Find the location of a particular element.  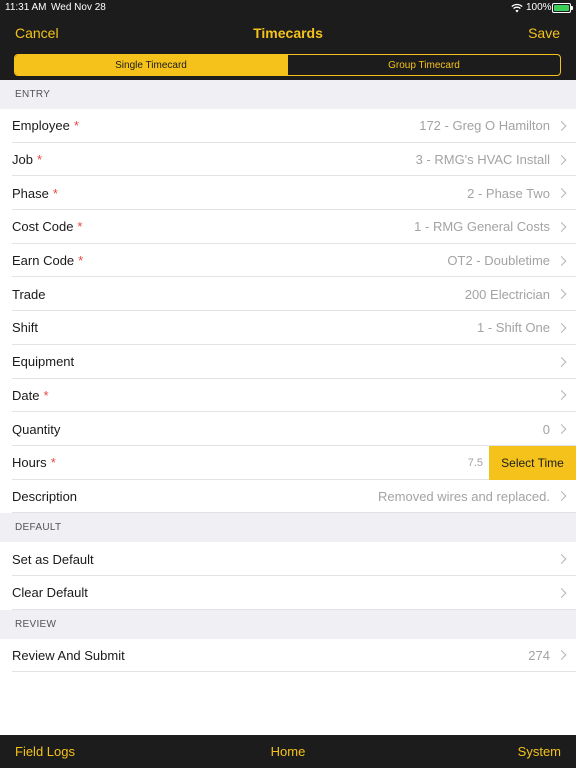

row-value: OT2 - Doubletime is located at coordinates (498, 261).